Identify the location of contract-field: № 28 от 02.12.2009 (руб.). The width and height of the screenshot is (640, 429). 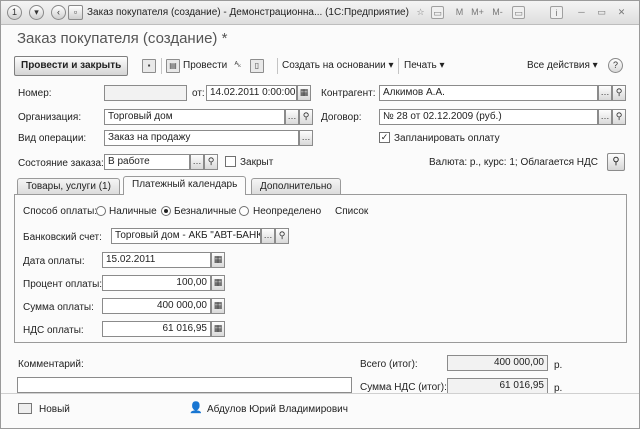
(488, 117).